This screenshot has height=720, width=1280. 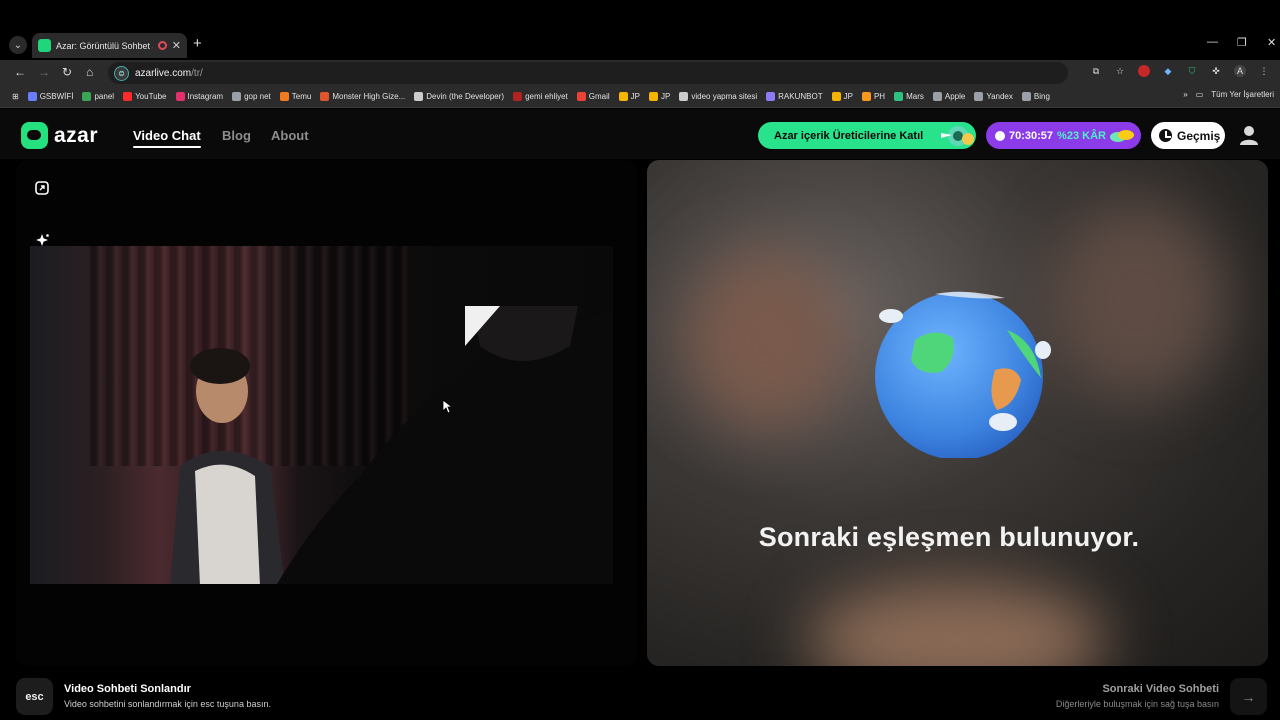 What do you see at coordinates (18, 45) in the screenshot?
I see `tab-search-button: ⌄` at bounding box center [18, 45].